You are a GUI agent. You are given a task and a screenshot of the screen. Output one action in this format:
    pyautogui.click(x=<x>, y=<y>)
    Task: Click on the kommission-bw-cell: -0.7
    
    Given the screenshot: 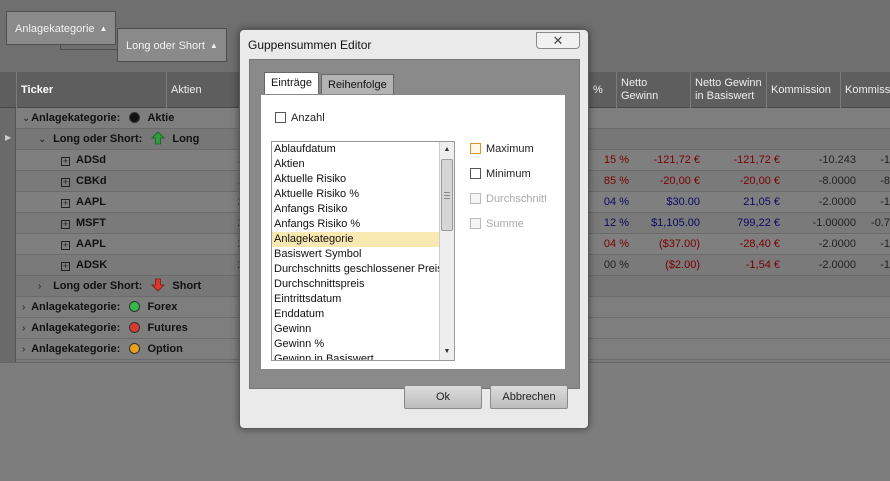 What is the action you would take?
    pyautogui.click(x=880, y=223)
    